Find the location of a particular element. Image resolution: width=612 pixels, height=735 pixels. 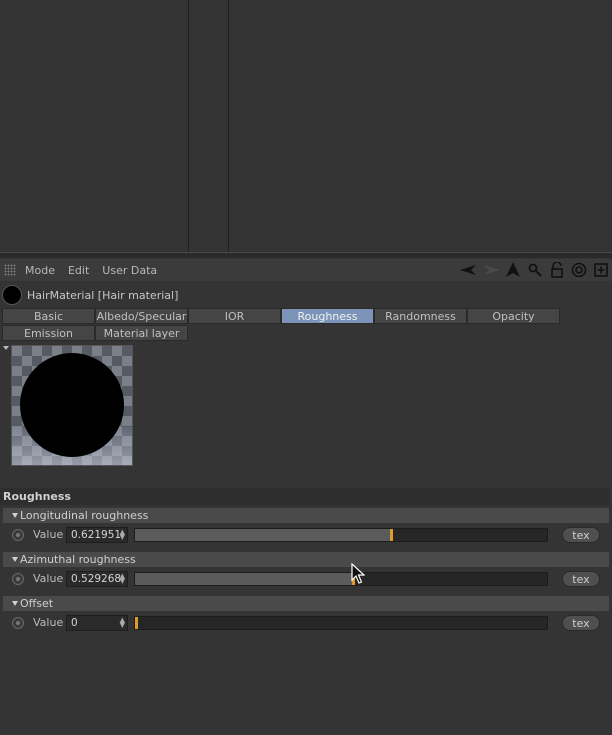

param-row: Value 0.621951 ▲ ▼ tex is located at coordinates (306, 535).